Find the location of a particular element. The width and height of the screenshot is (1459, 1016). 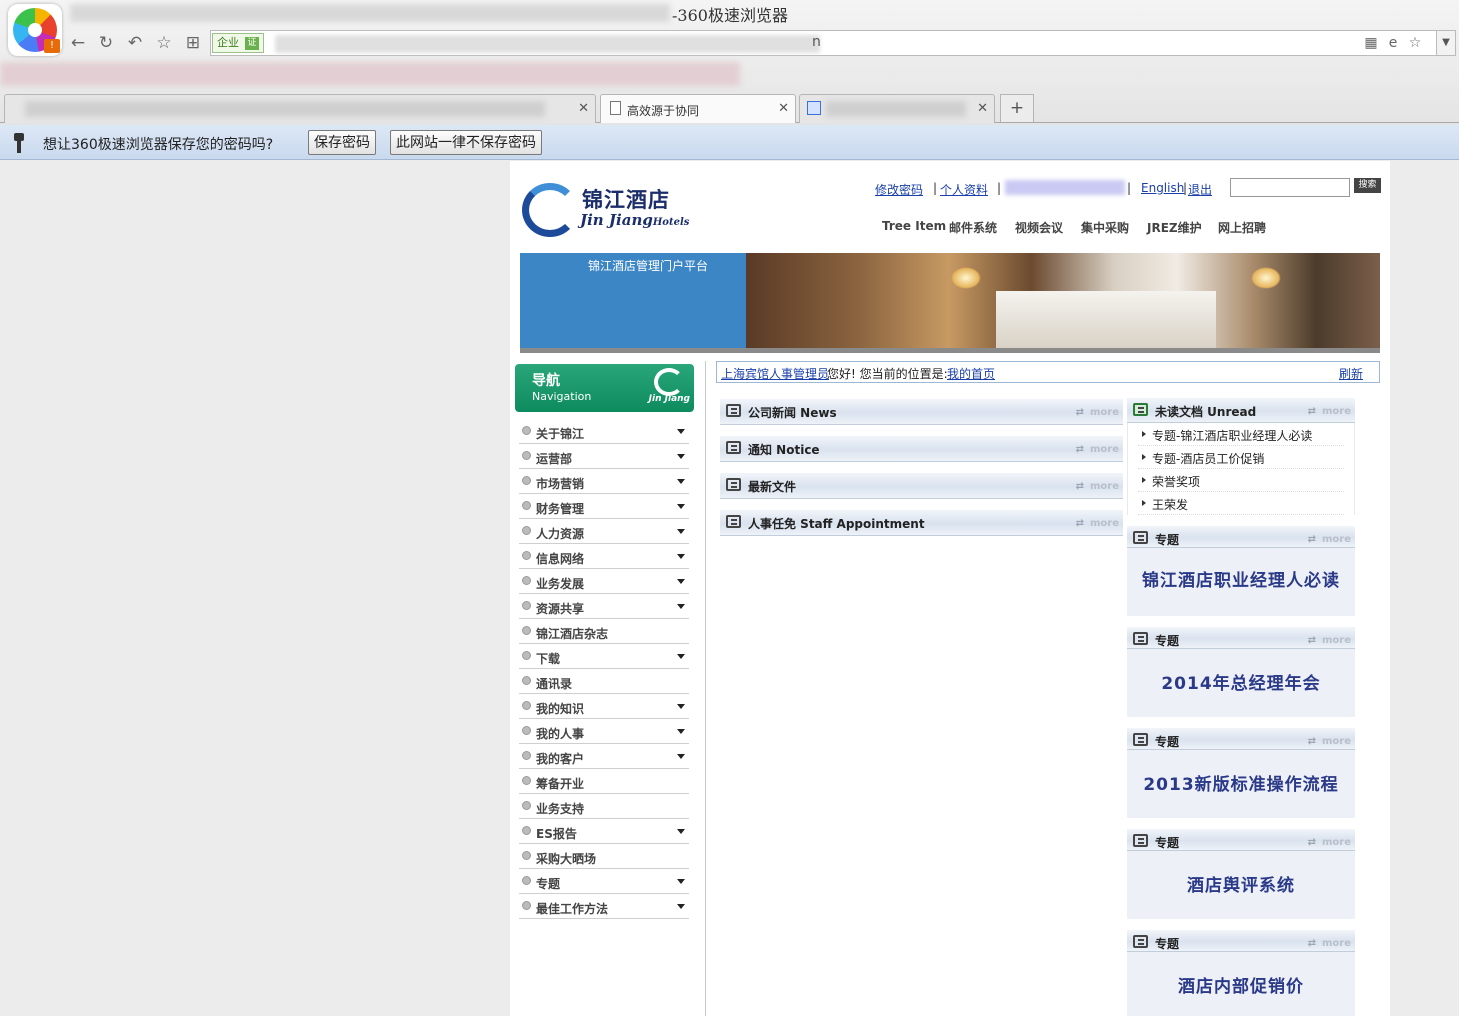

new-tab-button: + is located at coordinates (1017, 108).